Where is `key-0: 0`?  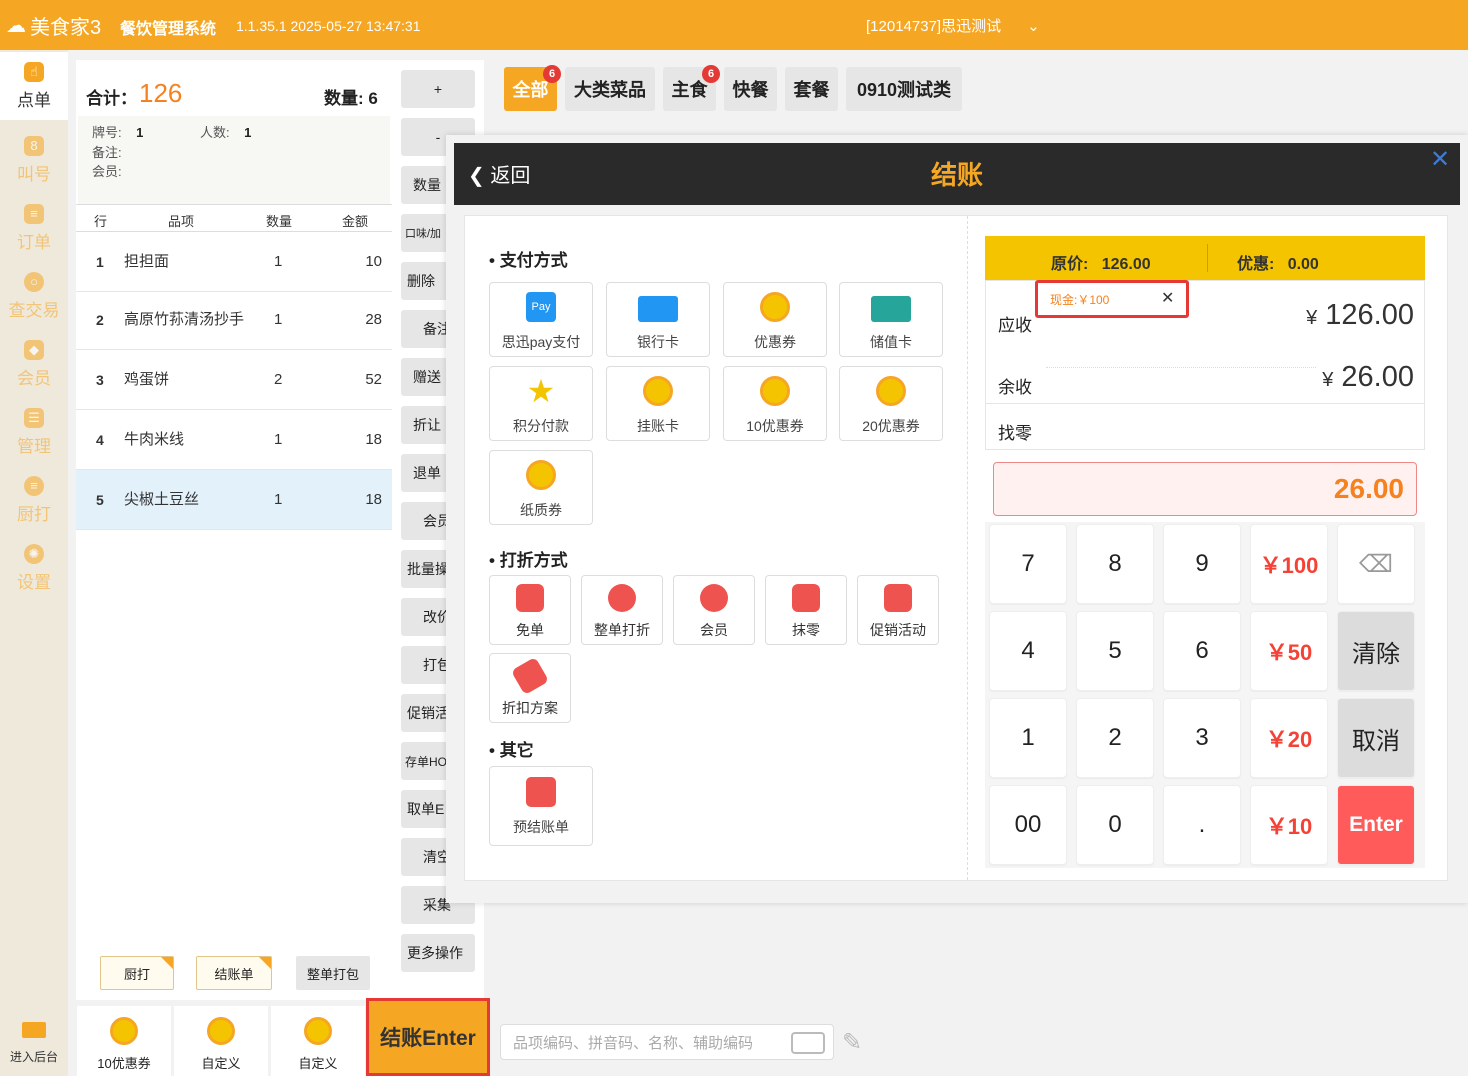
key-0: 0 is located at coordinates (1115, 825).